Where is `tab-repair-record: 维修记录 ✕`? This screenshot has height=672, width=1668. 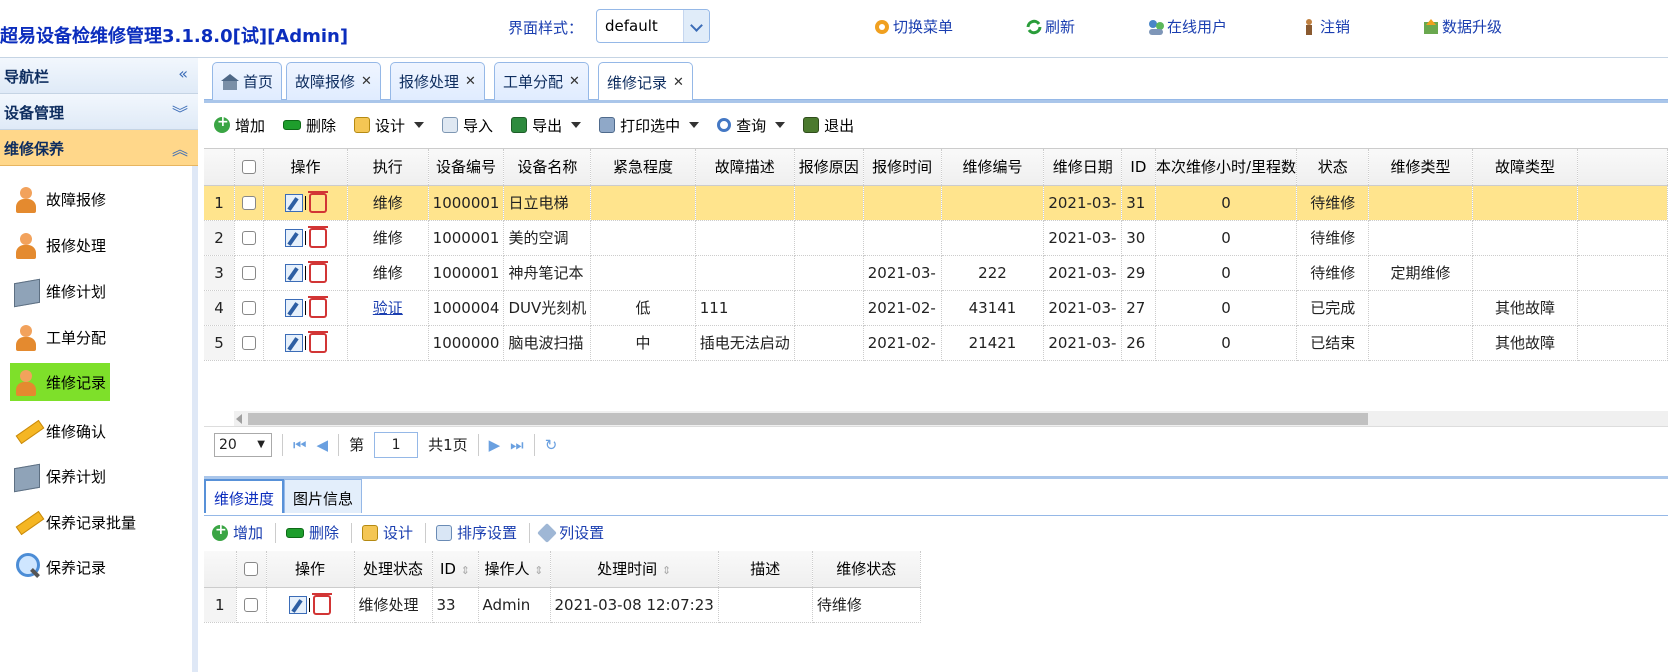 tab-repair-record: 维修记录 ✕ is located at coordinates (645, 81).